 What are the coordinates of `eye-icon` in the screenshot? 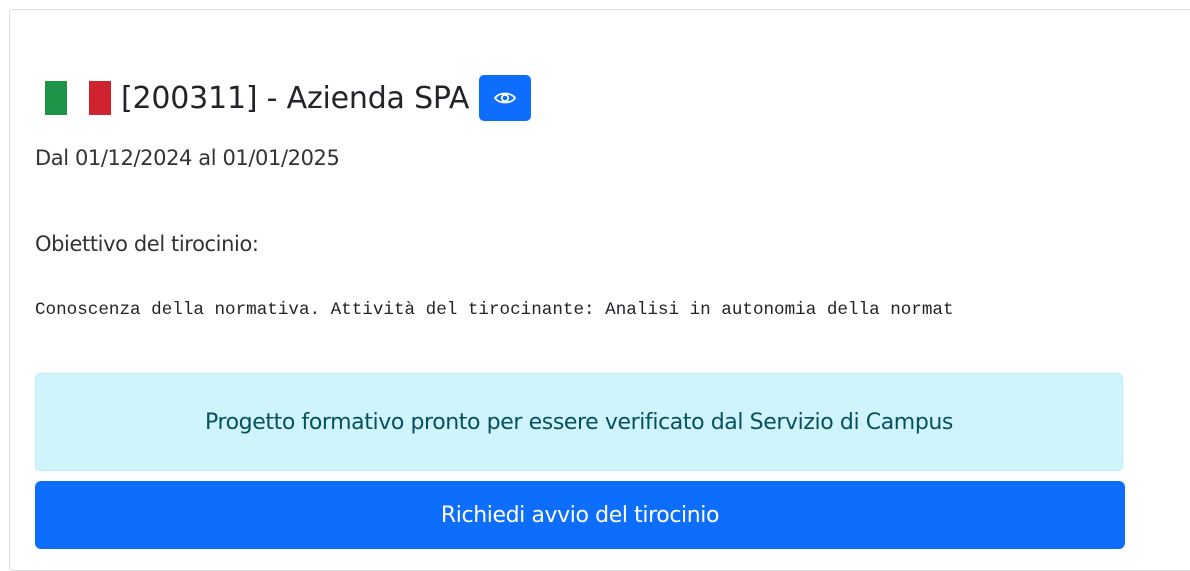 It's located at (505, 98).